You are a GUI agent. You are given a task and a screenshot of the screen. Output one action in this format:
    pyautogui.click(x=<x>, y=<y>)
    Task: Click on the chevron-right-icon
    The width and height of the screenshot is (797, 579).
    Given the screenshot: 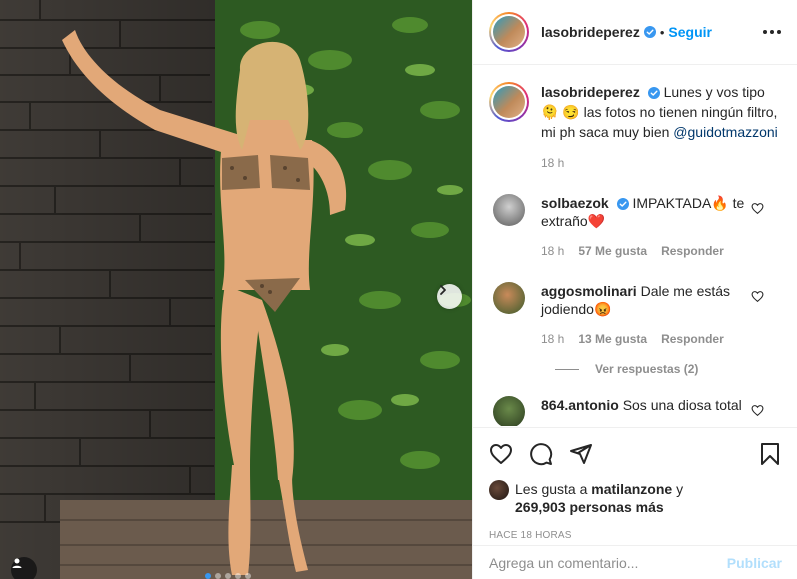 What is the action you would take?
    pyautogui.click(x=443, y=290)
    